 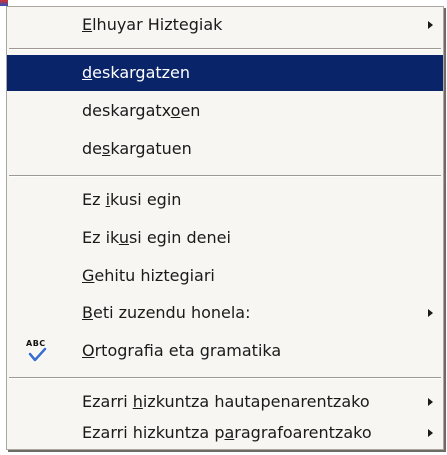 What do you see at coordinates (108, 199) in the screenshot?
I see `mnemonic-letter: i` at bounding box center [108, 199].